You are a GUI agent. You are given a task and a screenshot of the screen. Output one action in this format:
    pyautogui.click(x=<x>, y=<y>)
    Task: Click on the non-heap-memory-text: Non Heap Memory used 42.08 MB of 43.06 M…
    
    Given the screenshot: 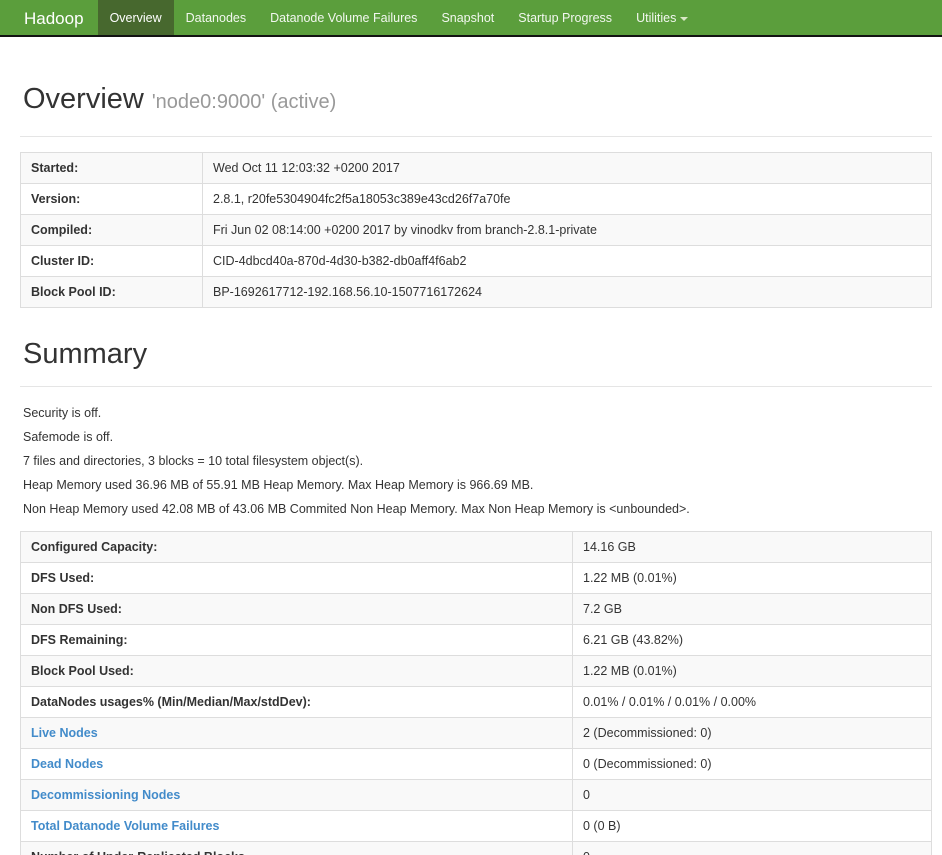 What is the action you would take?
    pyautogui.click(x=356, y=508)
    